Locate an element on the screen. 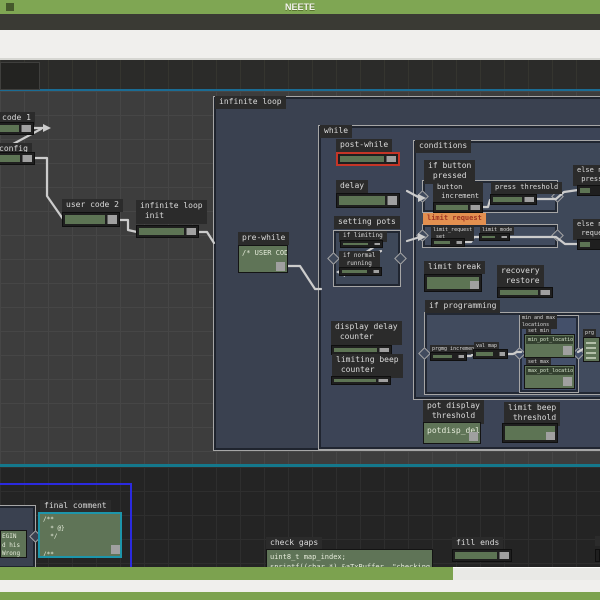  label-display-delay-counter: display delay counter is located at coordinates (366, 333).